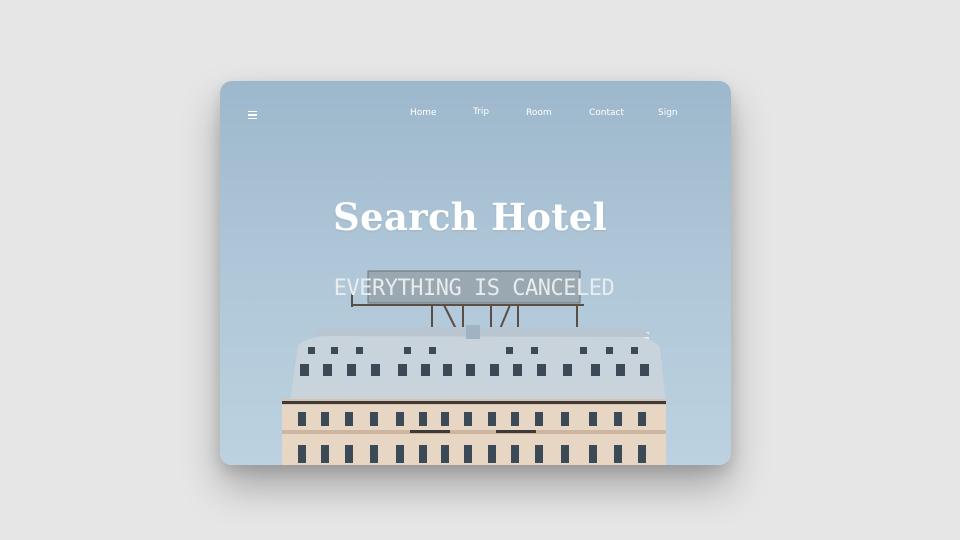 Image resolution: width=960 pixels, height=540 pixels. What do you see at coordinates (668, 113) in the screenshot?
I see `nav-link-sign: Sign` at bounding box center [668, 113].